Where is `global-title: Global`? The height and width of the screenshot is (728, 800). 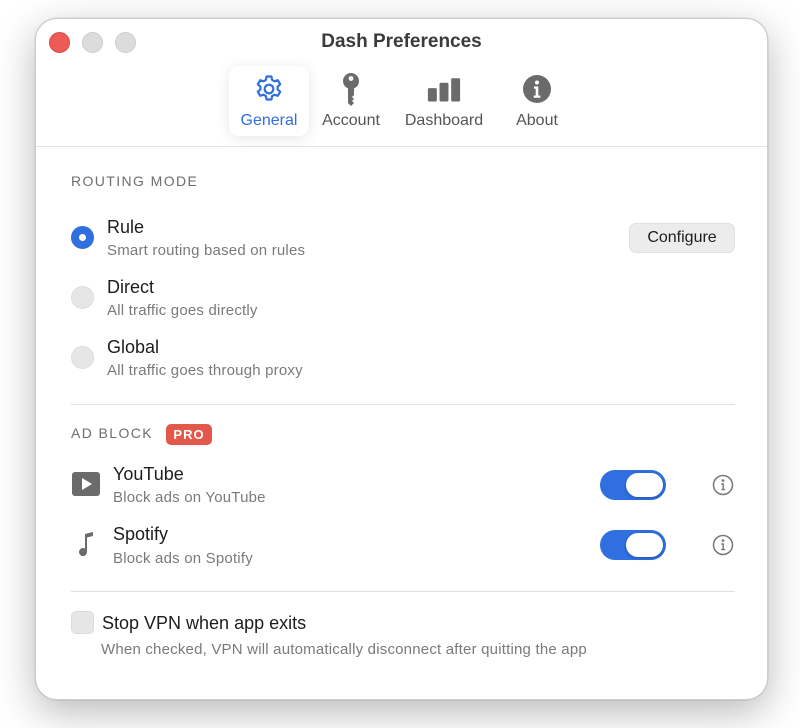 global-title: Global is located at coordinates (133, 347).